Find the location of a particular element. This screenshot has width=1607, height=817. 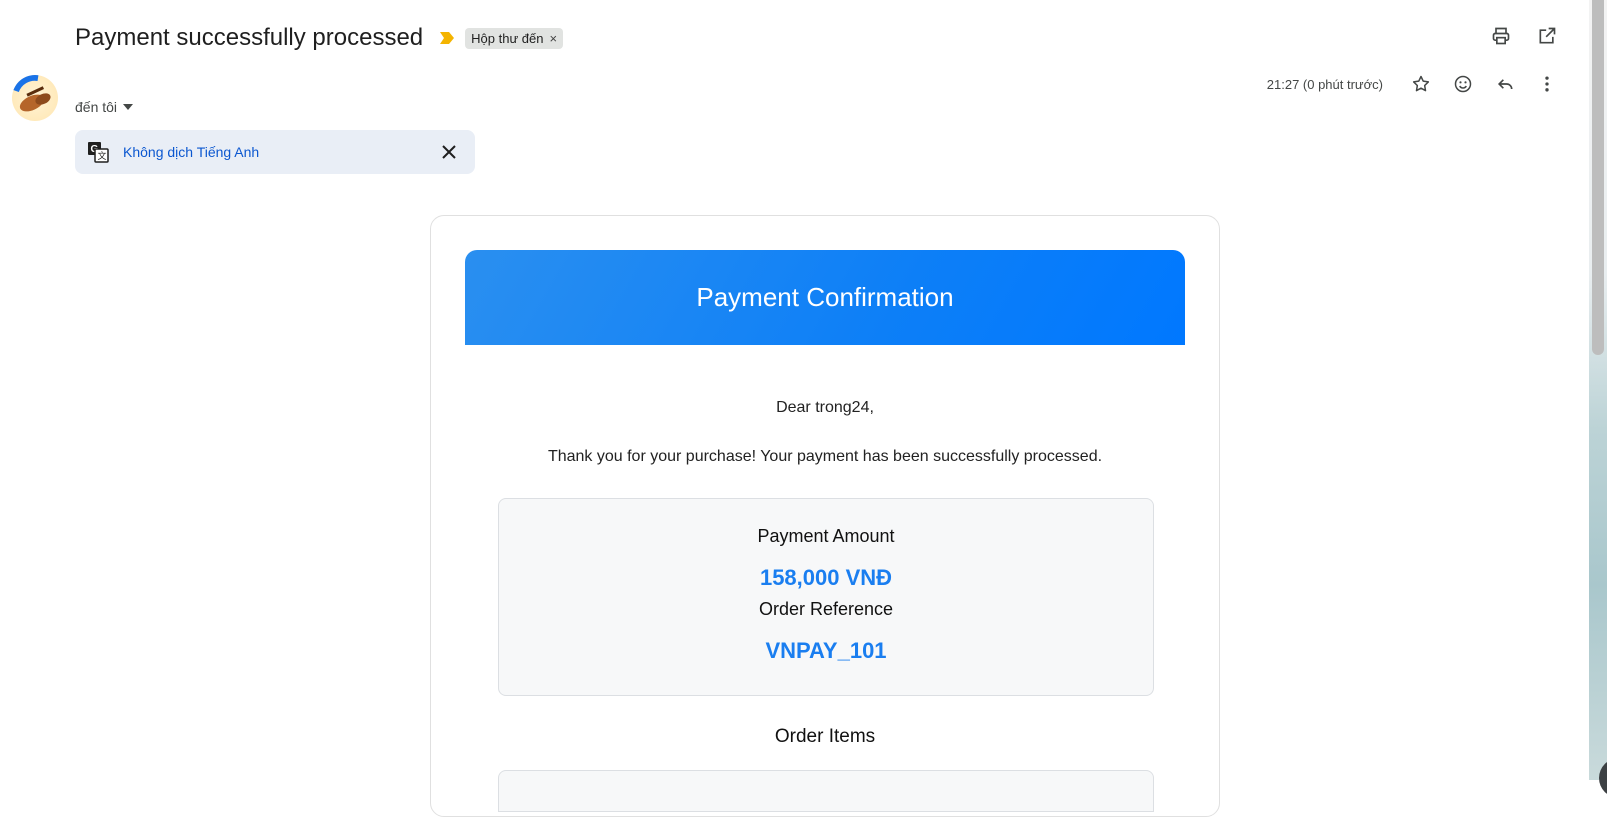

more-vert-icon is located at coordinates (1547, 84).